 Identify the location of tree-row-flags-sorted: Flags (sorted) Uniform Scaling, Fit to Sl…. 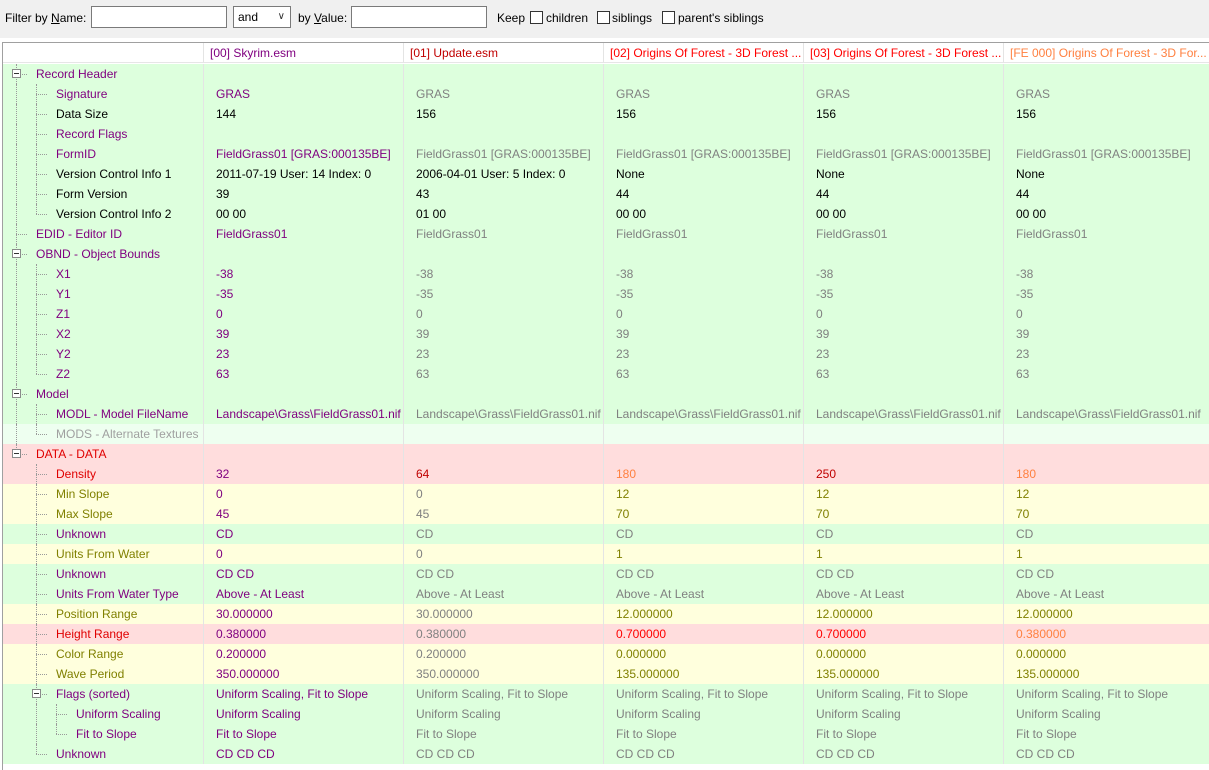
(606, 694).